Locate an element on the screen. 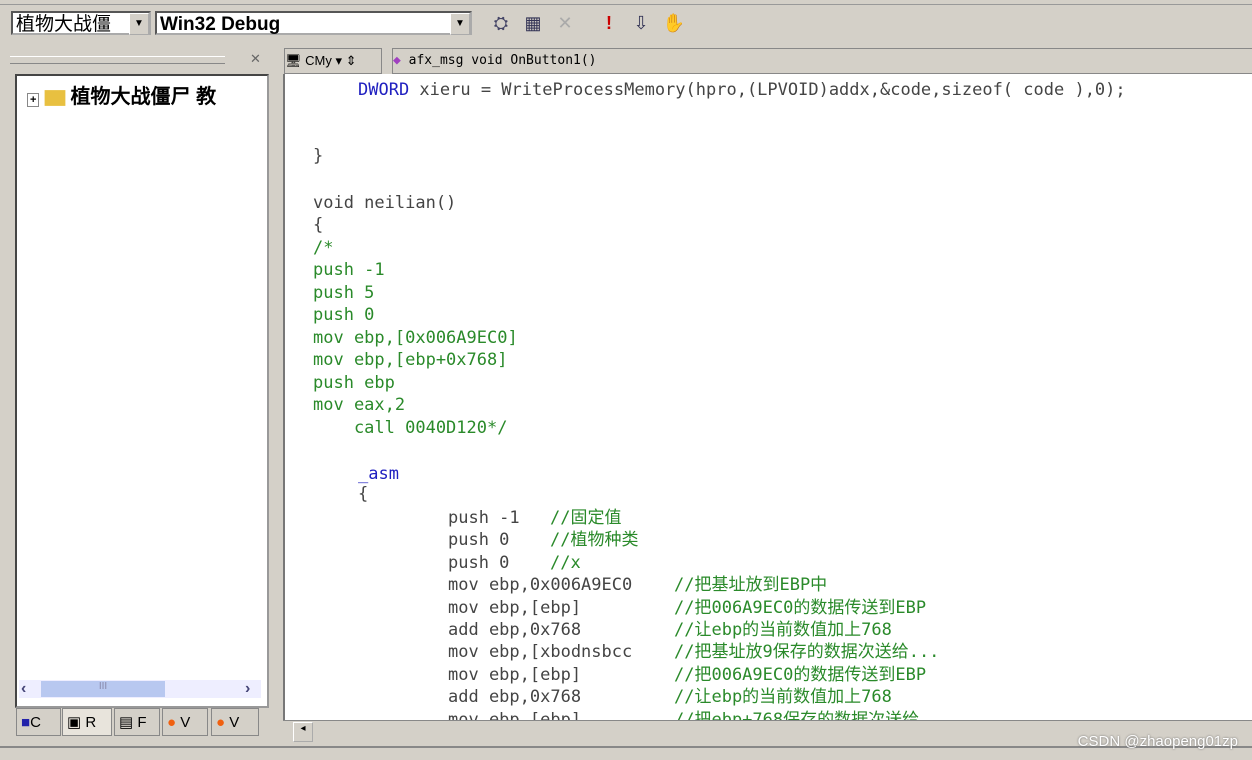 Image resolution: width=1252 pixels, height=760 pixels. code-line: call 0040D120*/ is located at coordinates (410, 428).